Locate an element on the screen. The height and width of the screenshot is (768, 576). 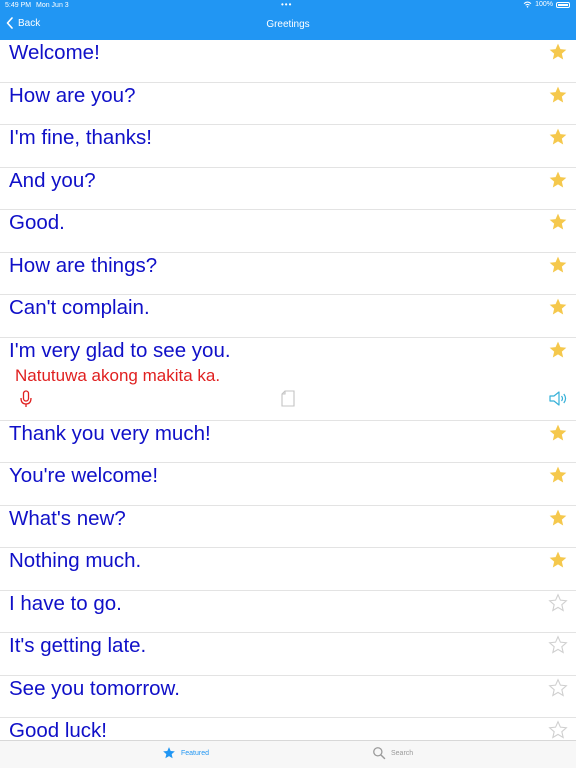
speaker-icon is located at coordinates (559, 398).